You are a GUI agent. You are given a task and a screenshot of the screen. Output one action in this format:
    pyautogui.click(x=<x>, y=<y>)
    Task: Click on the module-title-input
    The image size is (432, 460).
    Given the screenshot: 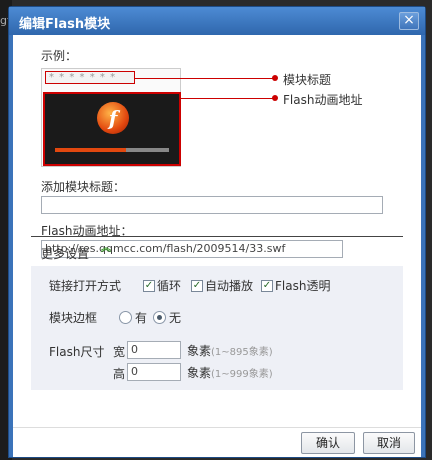 What is the action you would take?
    pyautogui.click(x=212, y=205)
    